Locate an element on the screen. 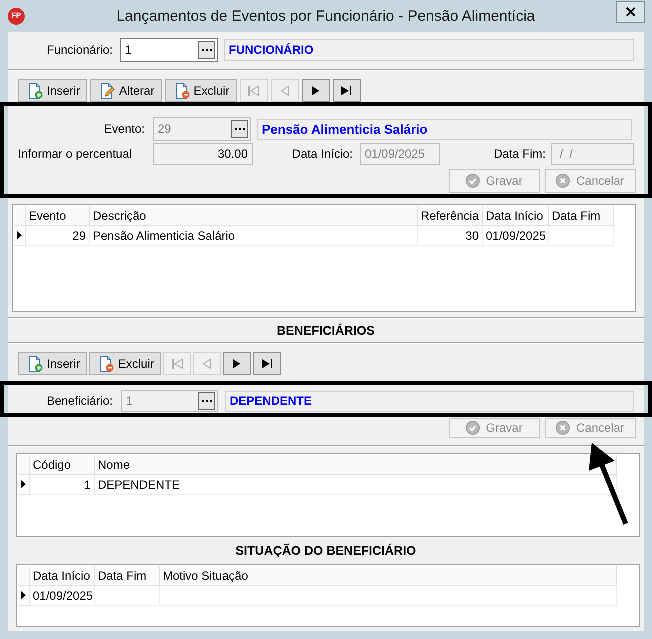  percent-field: 30.00 is located at coordinates (203, 154).